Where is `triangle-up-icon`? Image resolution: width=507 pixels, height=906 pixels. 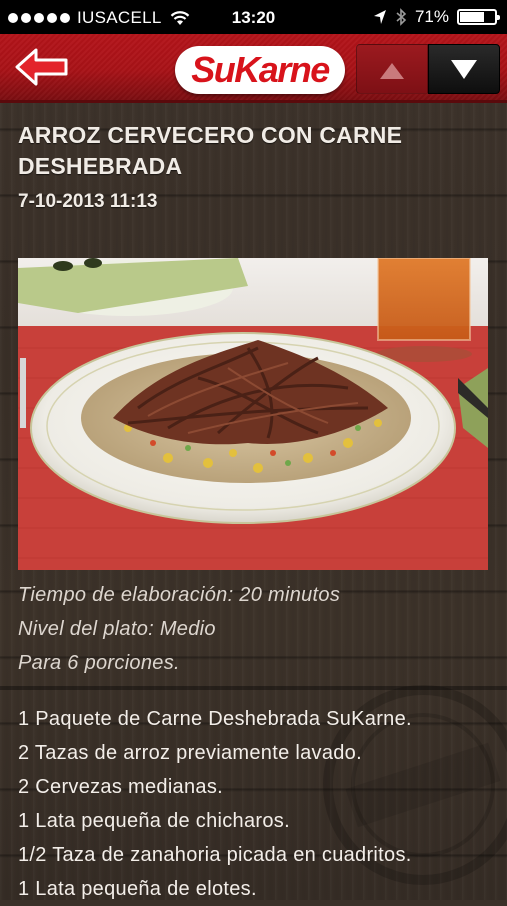 triangle-up-icon is located at coordinates (392, 71).